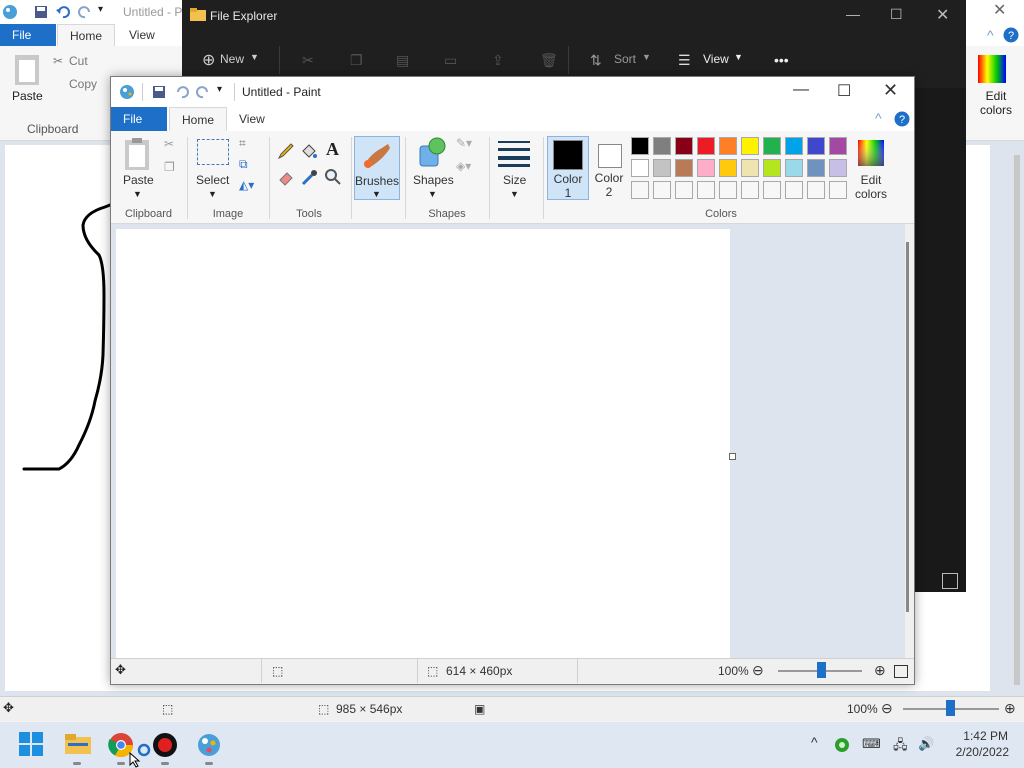 Image resolution: width=1024 pixels, height=768 pixels. Describe the element at coordinates (909, 441) in the screenshot. I see `vertical-scrollbar` at that location.